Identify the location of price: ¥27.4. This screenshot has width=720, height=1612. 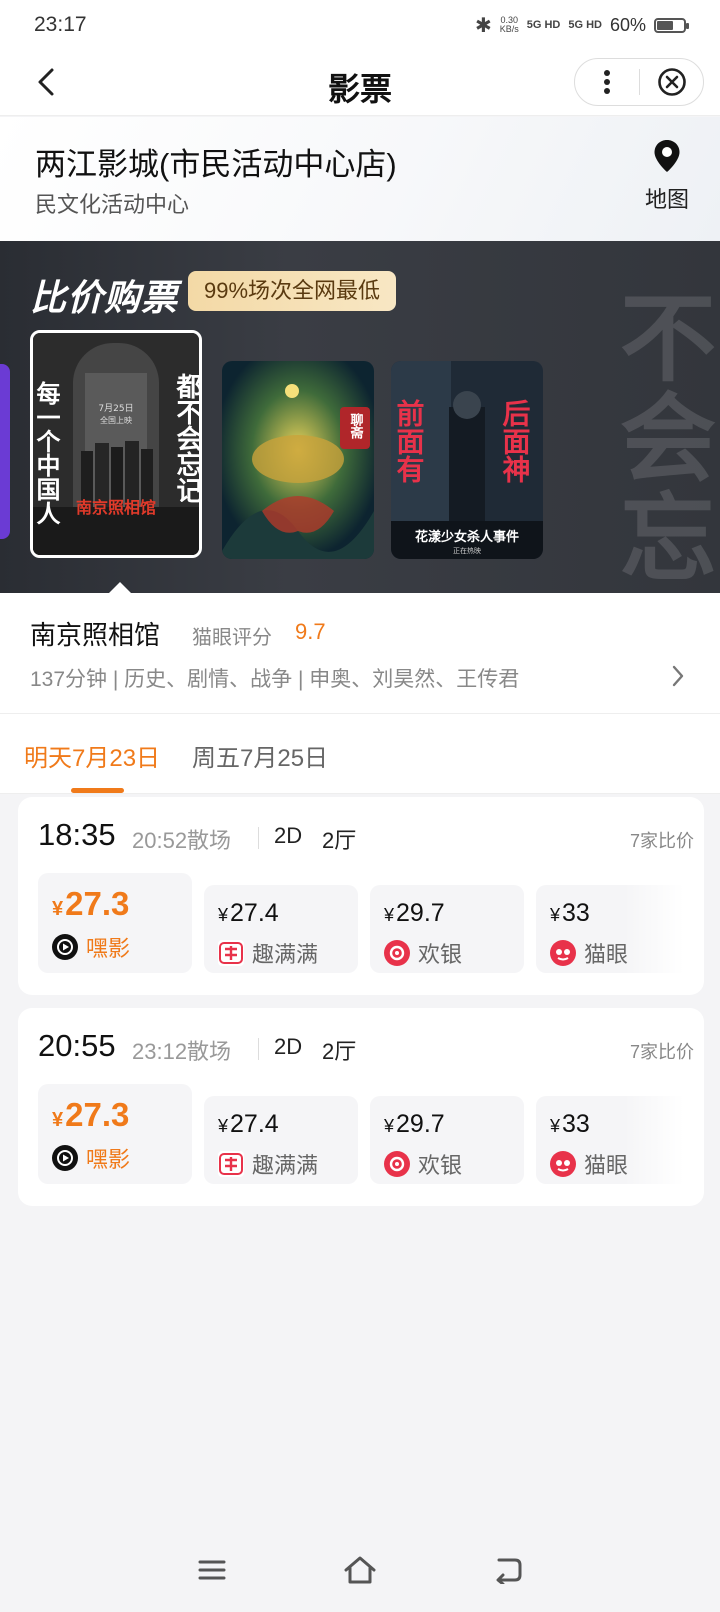
(248, 1124).